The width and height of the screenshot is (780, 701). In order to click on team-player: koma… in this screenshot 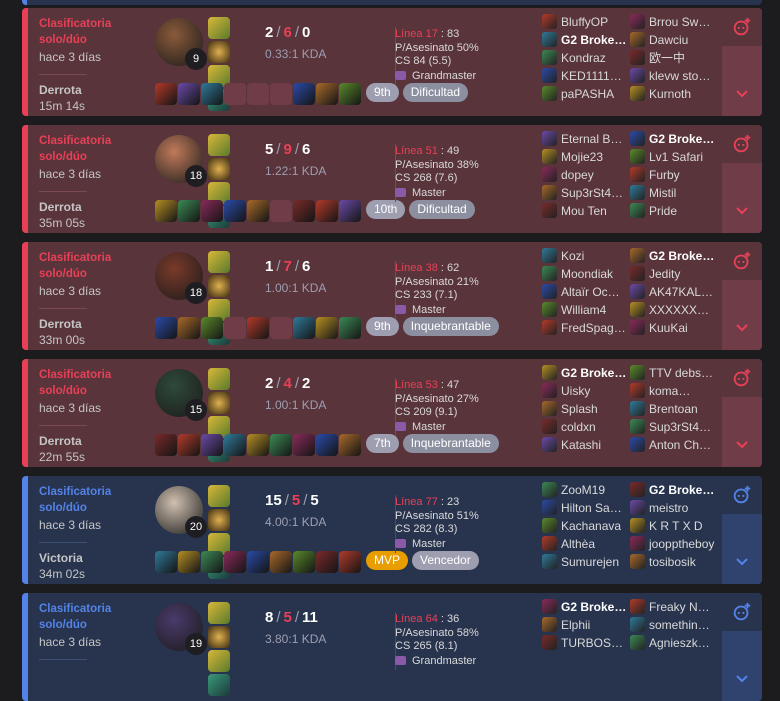, I will do `click(674, 390)`.